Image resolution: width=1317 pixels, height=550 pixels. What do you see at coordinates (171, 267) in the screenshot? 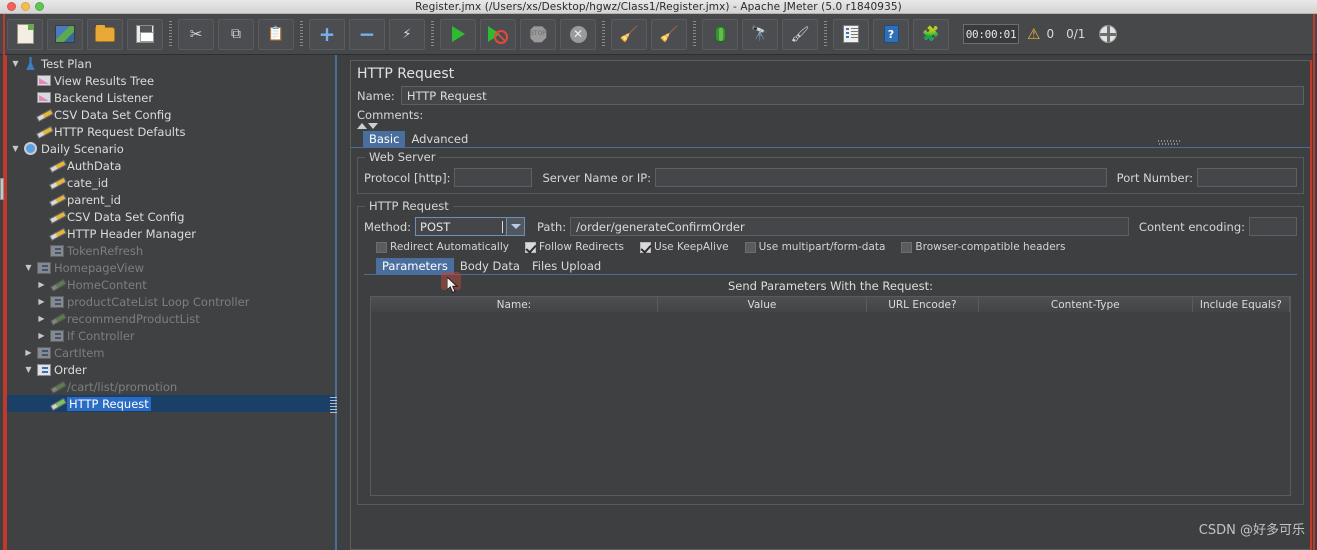
I see `tree-node: ·▼ HomepageView` at bounding box center [171, 267].